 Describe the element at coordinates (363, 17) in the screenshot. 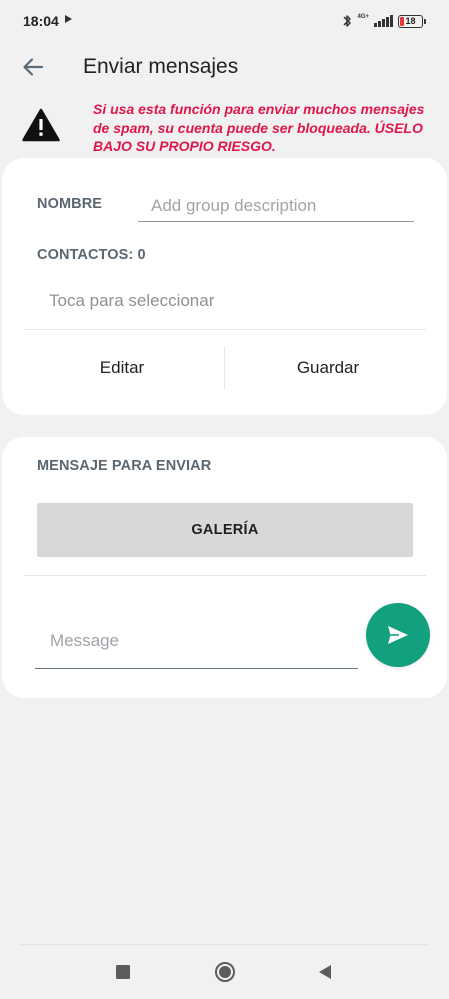

I see `network-type: 4G+` at that location.